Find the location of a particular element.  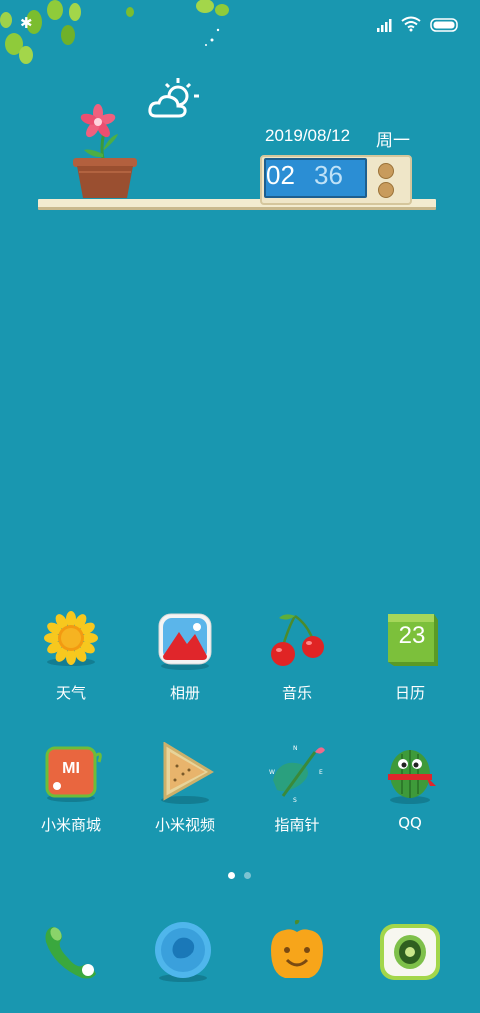

app-mi-store: MI 小米商城 is located at coordinates (71, 788).